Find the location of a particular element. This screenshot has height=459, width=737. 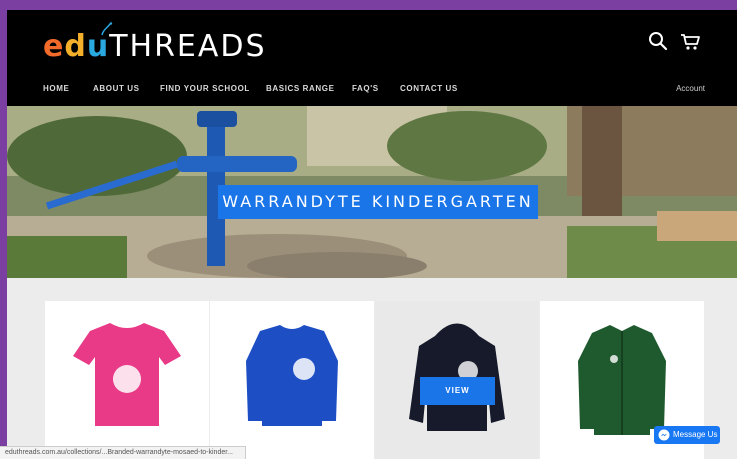

needle-thread-icon is located at coordinates (107, 29).